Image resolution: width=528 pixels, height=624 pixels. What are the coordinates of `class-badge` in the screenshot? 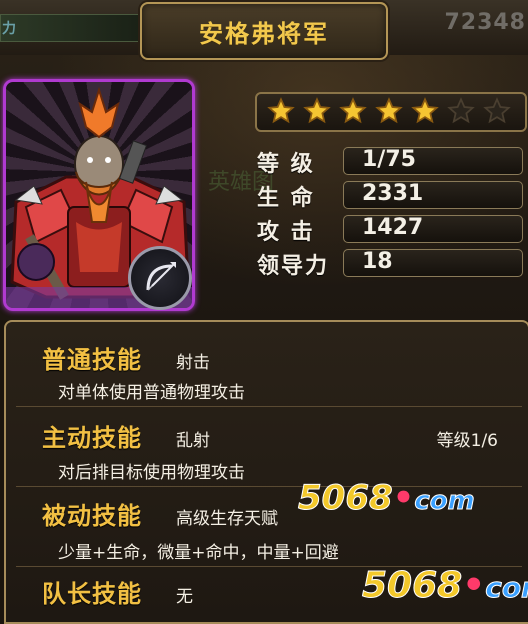 It's located at (160, 278).